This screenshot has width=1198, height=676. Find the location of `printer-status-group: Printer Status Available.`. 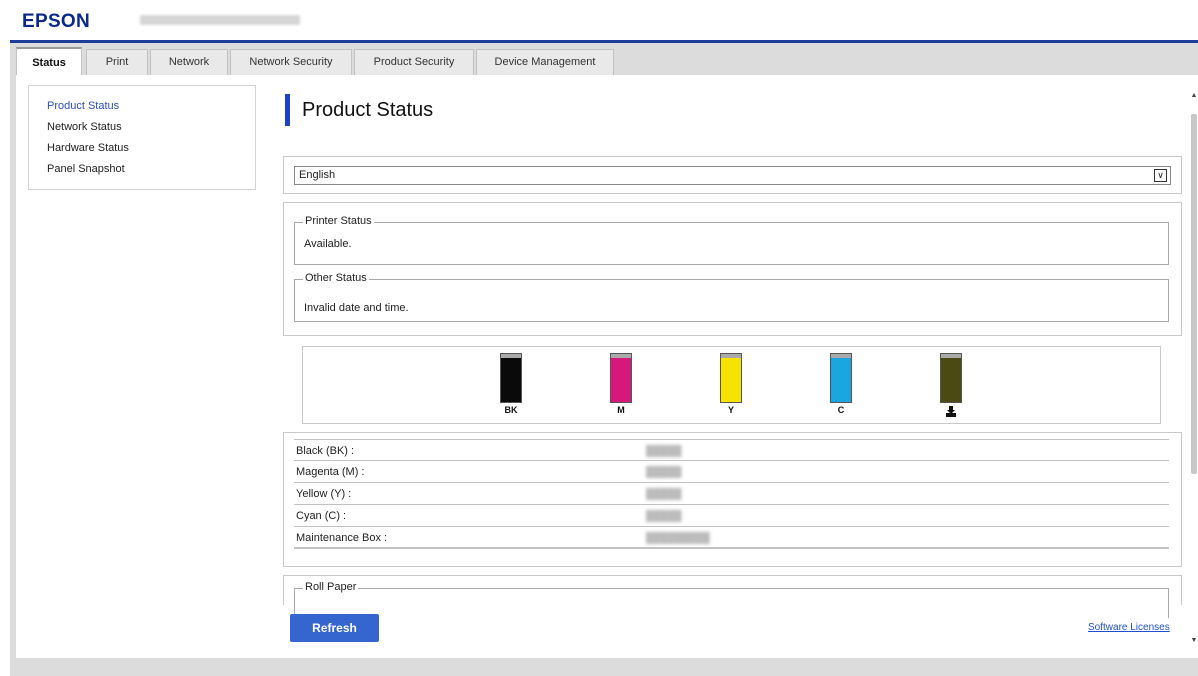

printer-status-group: Printer Status Available. is located at coordinates (731, 240).